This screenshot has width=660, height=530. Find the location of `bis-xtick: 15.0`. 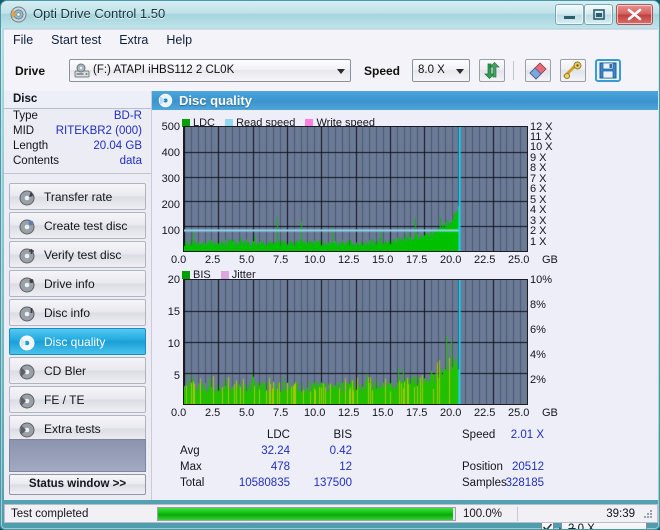

bis-xtick: 15.0 is located at coordinates (383, 413).